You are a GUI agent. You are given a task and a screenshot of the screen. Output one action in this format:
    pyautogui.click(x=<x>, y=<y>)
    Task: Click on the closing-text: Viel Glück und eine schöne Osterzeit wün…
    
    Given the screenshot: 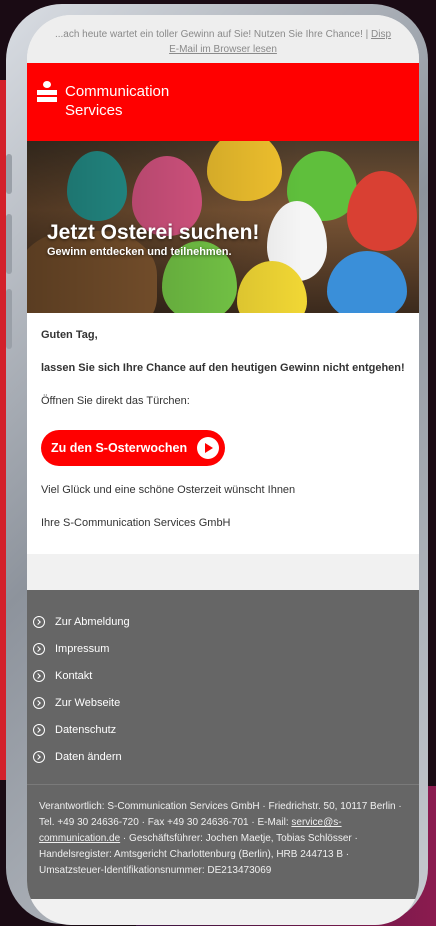 What is the action you would take?
    pyautogui.click(x=168, y=490)
    